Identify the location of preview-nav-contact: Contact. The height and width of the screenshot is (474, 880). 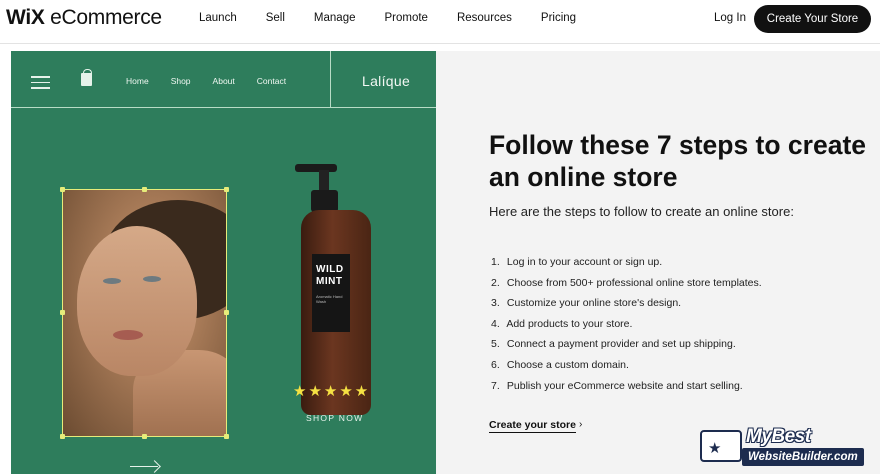
(271, 81).